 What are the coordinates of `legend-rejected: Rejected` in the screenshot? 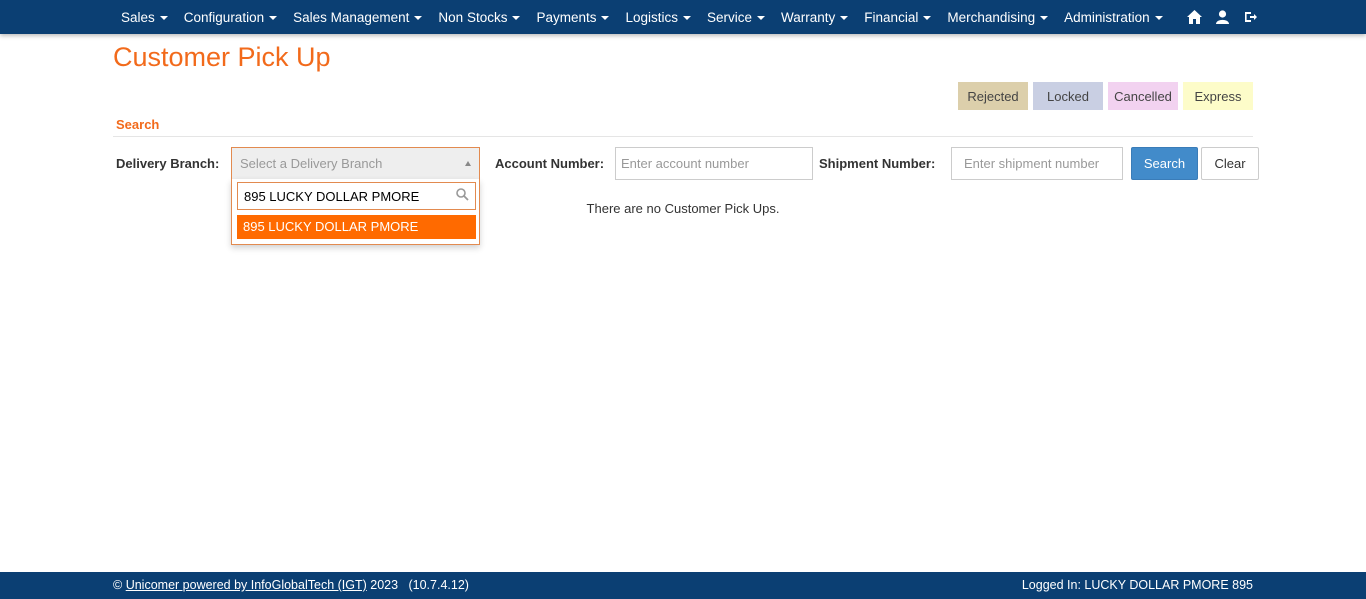 It's located at (993, 96).